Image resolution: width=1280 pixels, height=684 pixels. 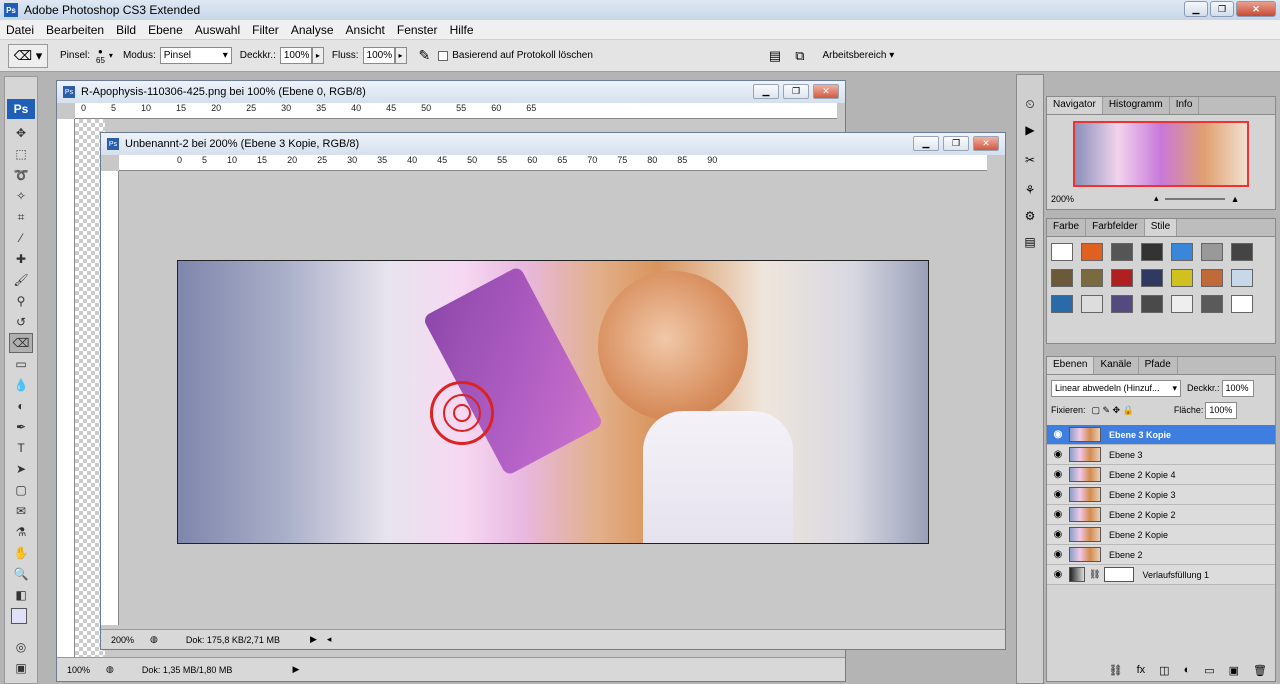 I want to click on eraser-tool-icon: ⌫, so click(x=21, y=343).